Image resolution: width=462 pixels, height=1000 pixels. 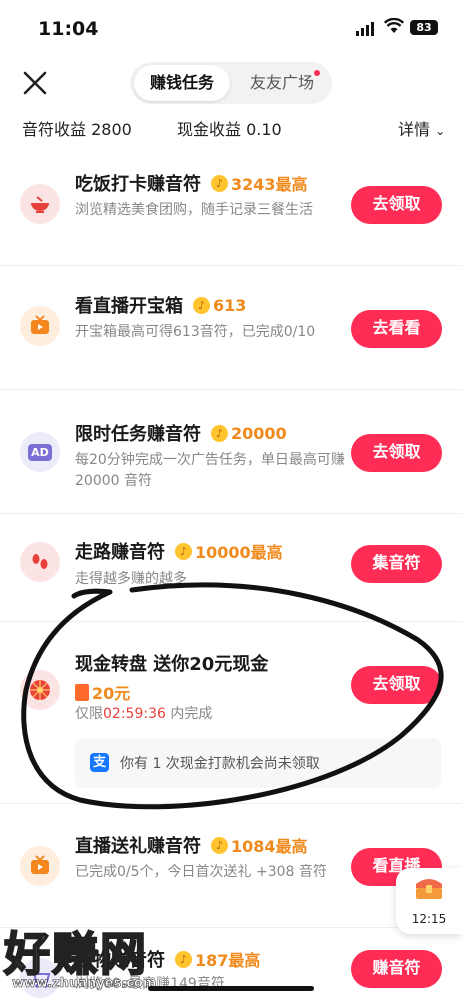 I want to click on reward-value: 187最高, so click(x=228, y=960).